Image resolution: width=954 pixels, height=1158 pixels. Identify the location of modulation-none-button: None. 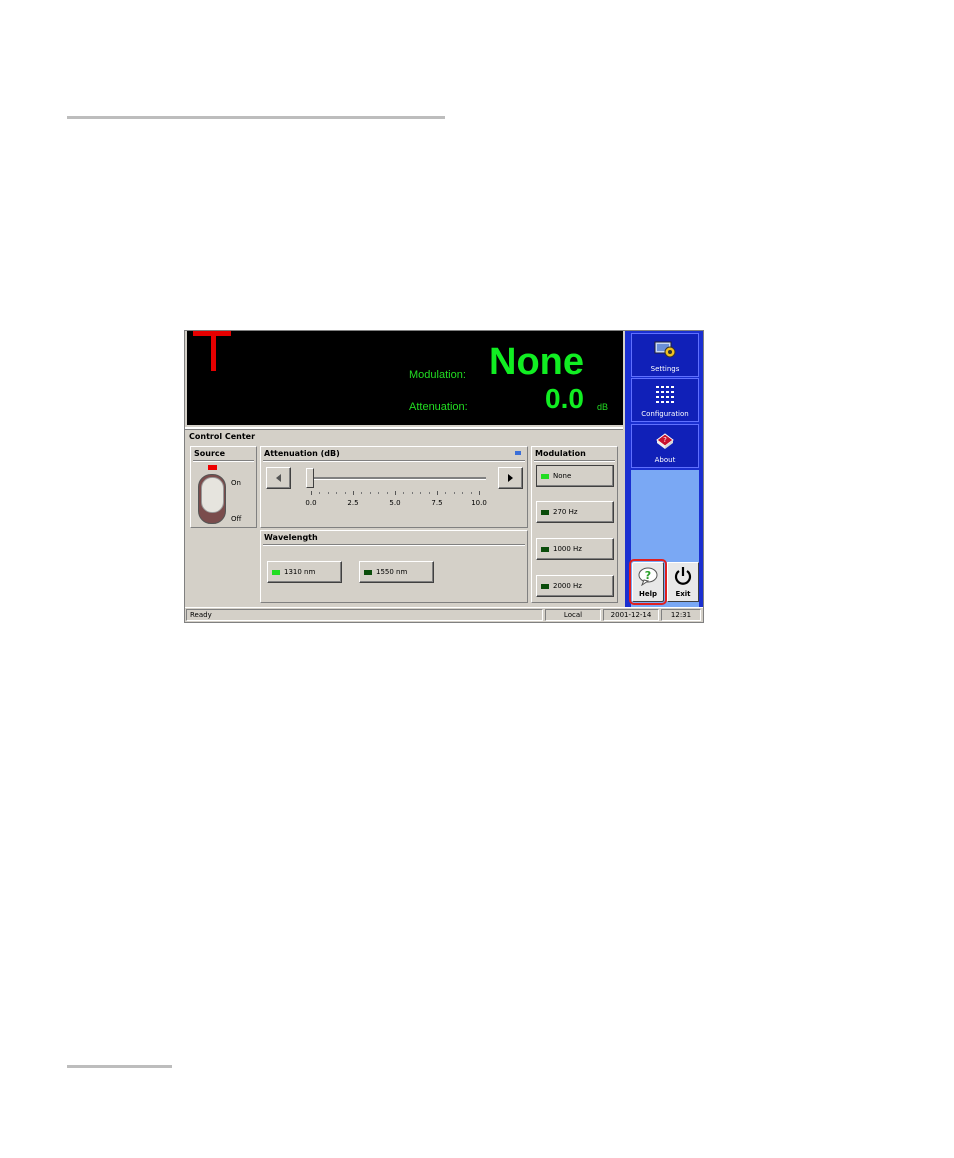
(575, 476).